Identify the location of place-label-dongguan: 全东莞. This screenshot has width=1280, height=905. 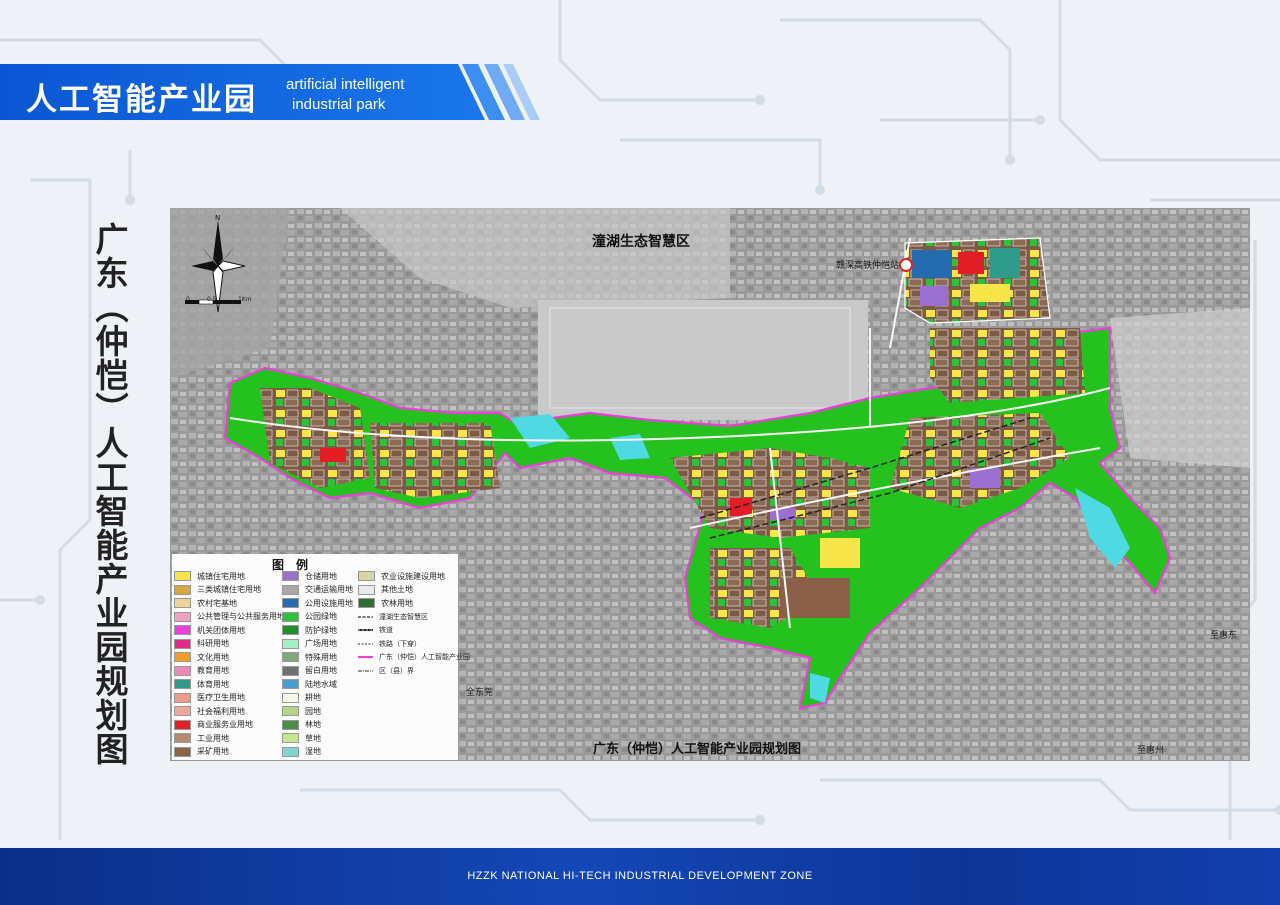
(480, 693).